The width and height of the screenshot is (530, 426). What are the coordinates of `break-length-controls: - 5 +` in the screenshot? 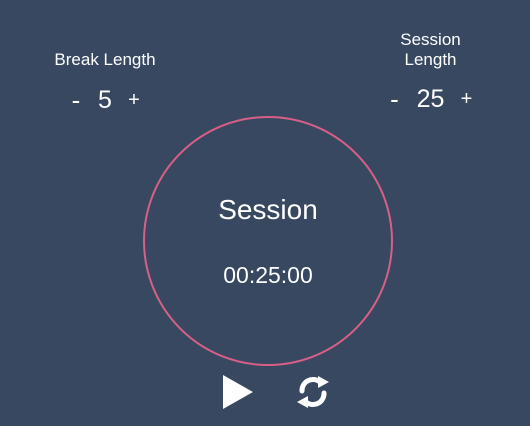 It's located at (105, 100).